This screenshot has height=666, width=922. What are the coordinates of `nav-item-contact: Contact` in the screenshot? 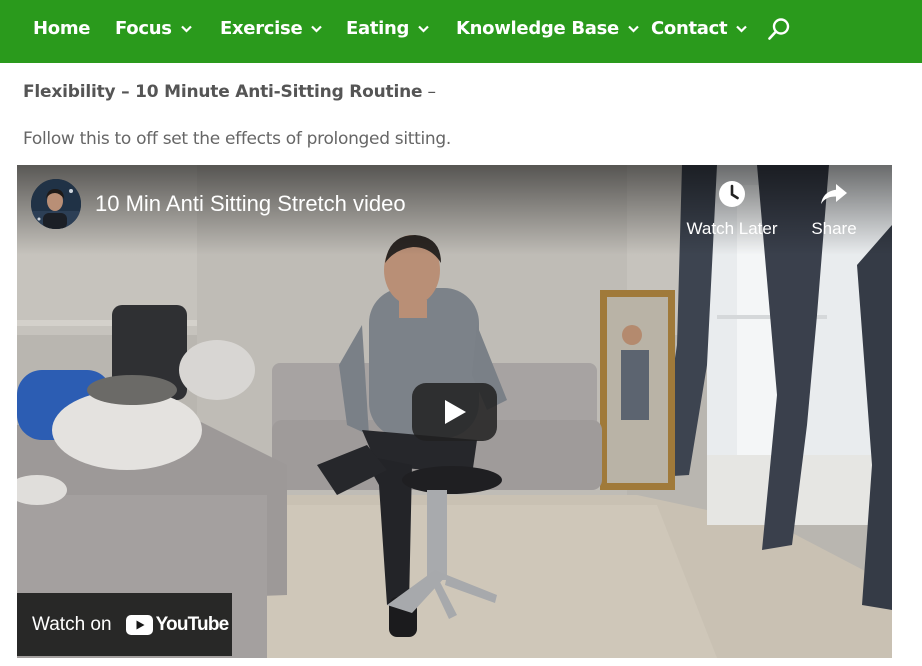 It's located at (699, 28).